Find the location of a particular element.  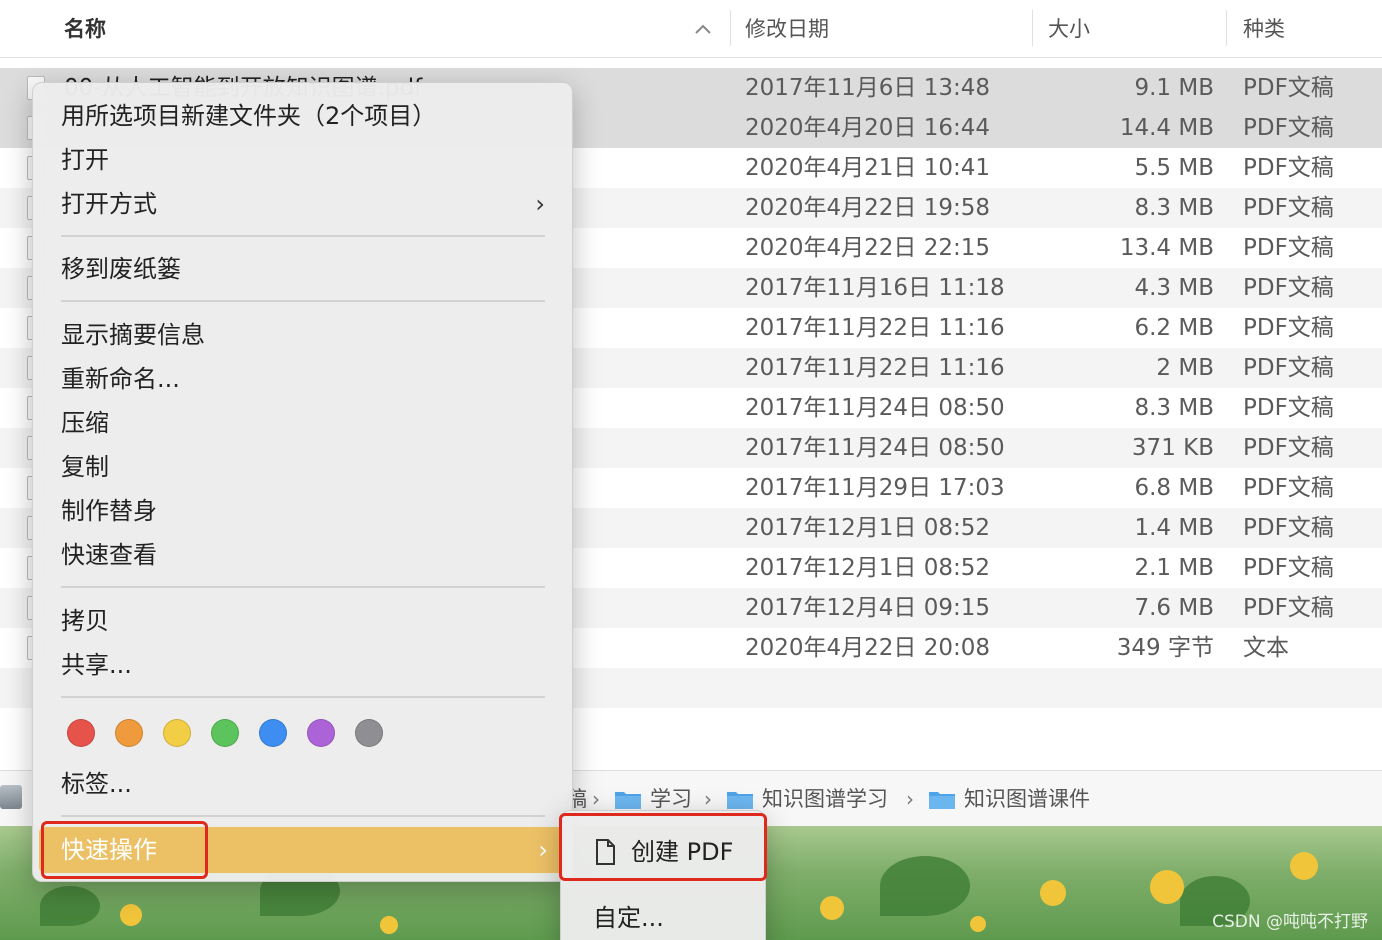

file-date: 2020年4月22日 20:08 is located at coordinates (868, 648).